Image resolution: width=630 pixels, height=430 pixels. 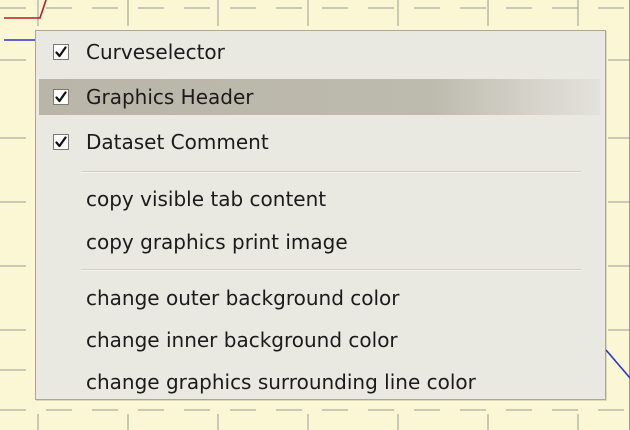 I want to click on menu-item-change-graphics-surrounding-line-color: change graphics surrounding line color, so click(x=319, y=382).